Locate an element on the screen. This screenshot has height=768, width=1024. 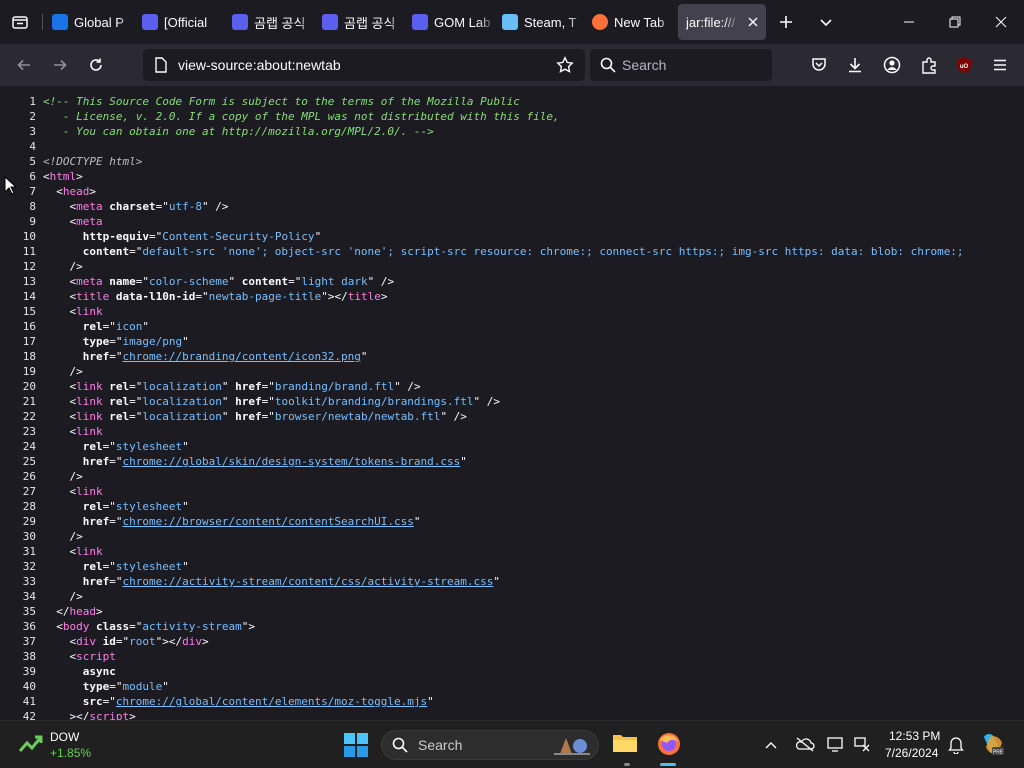
firefox-taskbar-icon is located at coordinates (669, 746).